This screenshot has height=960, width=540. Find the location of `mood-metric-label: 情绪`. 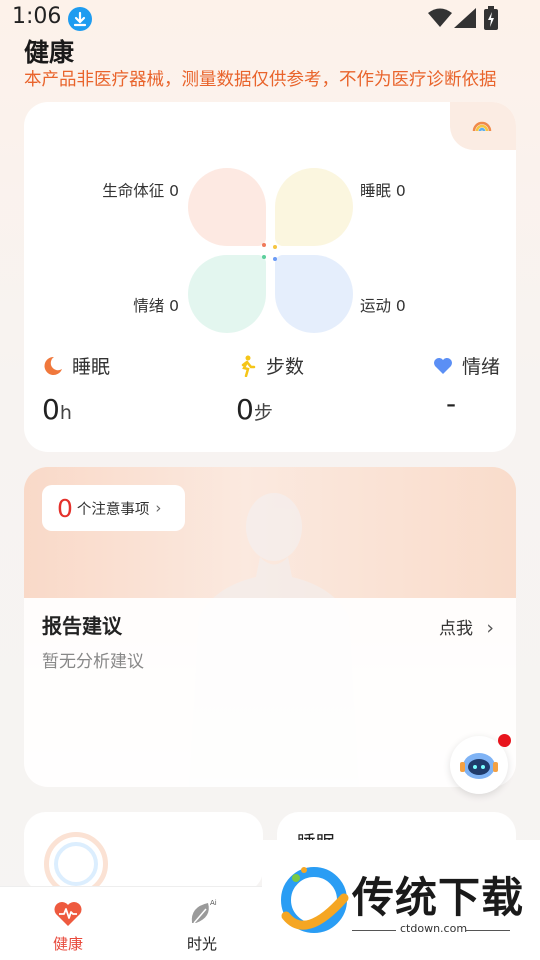

mood-metric-label: 情绪 is located at coordinates (481, 367).